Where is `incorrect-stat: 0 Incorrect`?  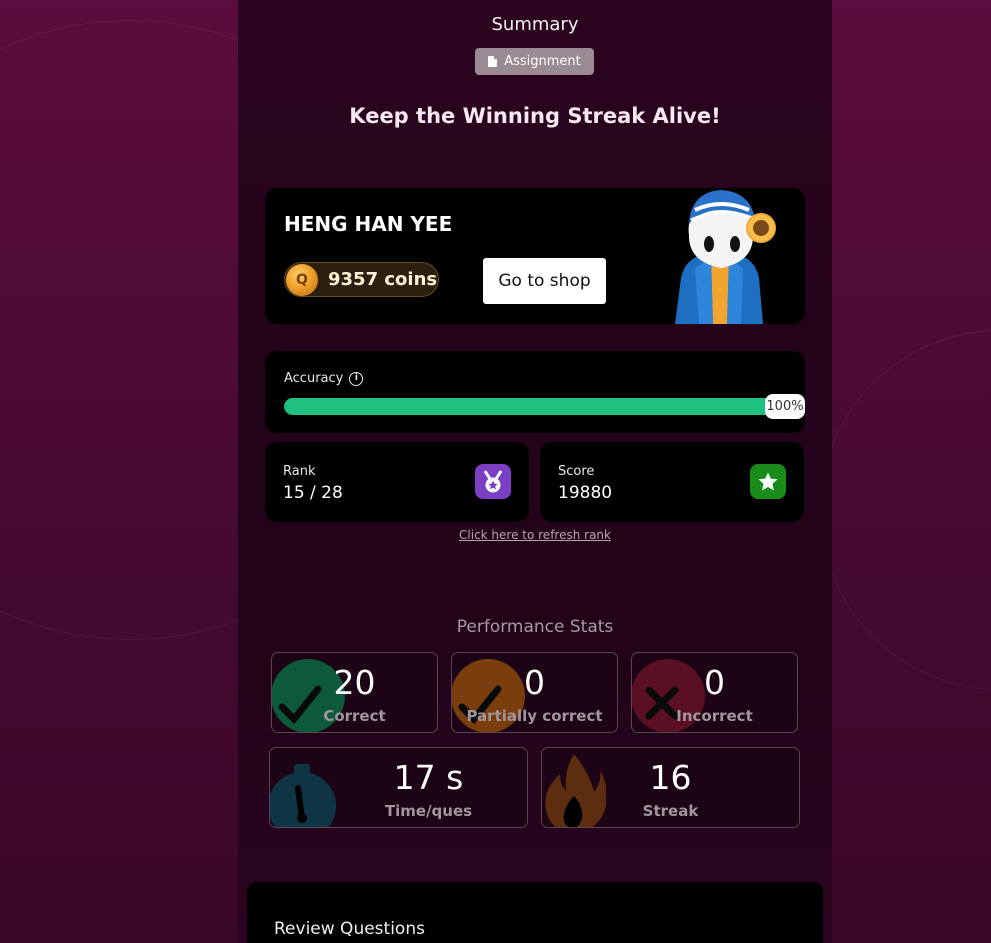 incorrect-stat: 0 Incorrect is located at coordinates (714, 692).